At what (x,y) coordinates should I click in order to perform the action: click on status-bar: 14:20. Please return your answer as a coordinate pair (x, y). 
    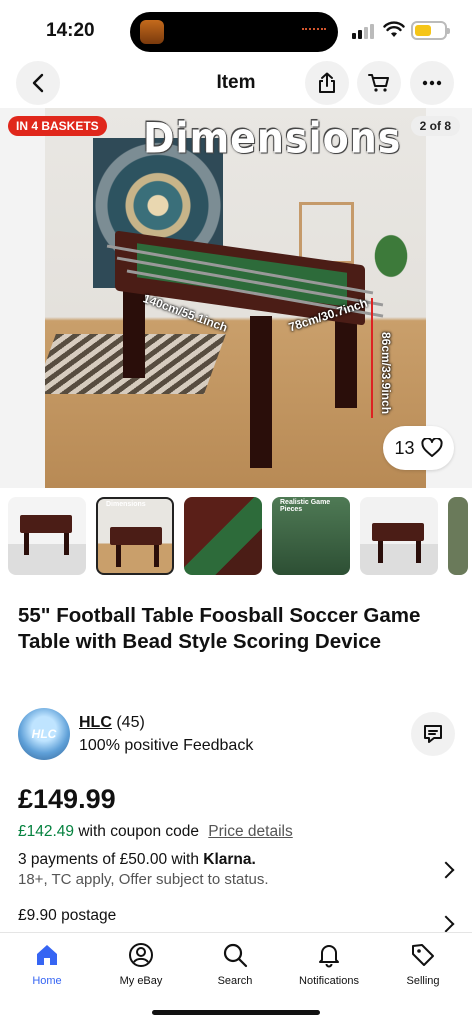
    Looking at the image, I should click on (236, 31).